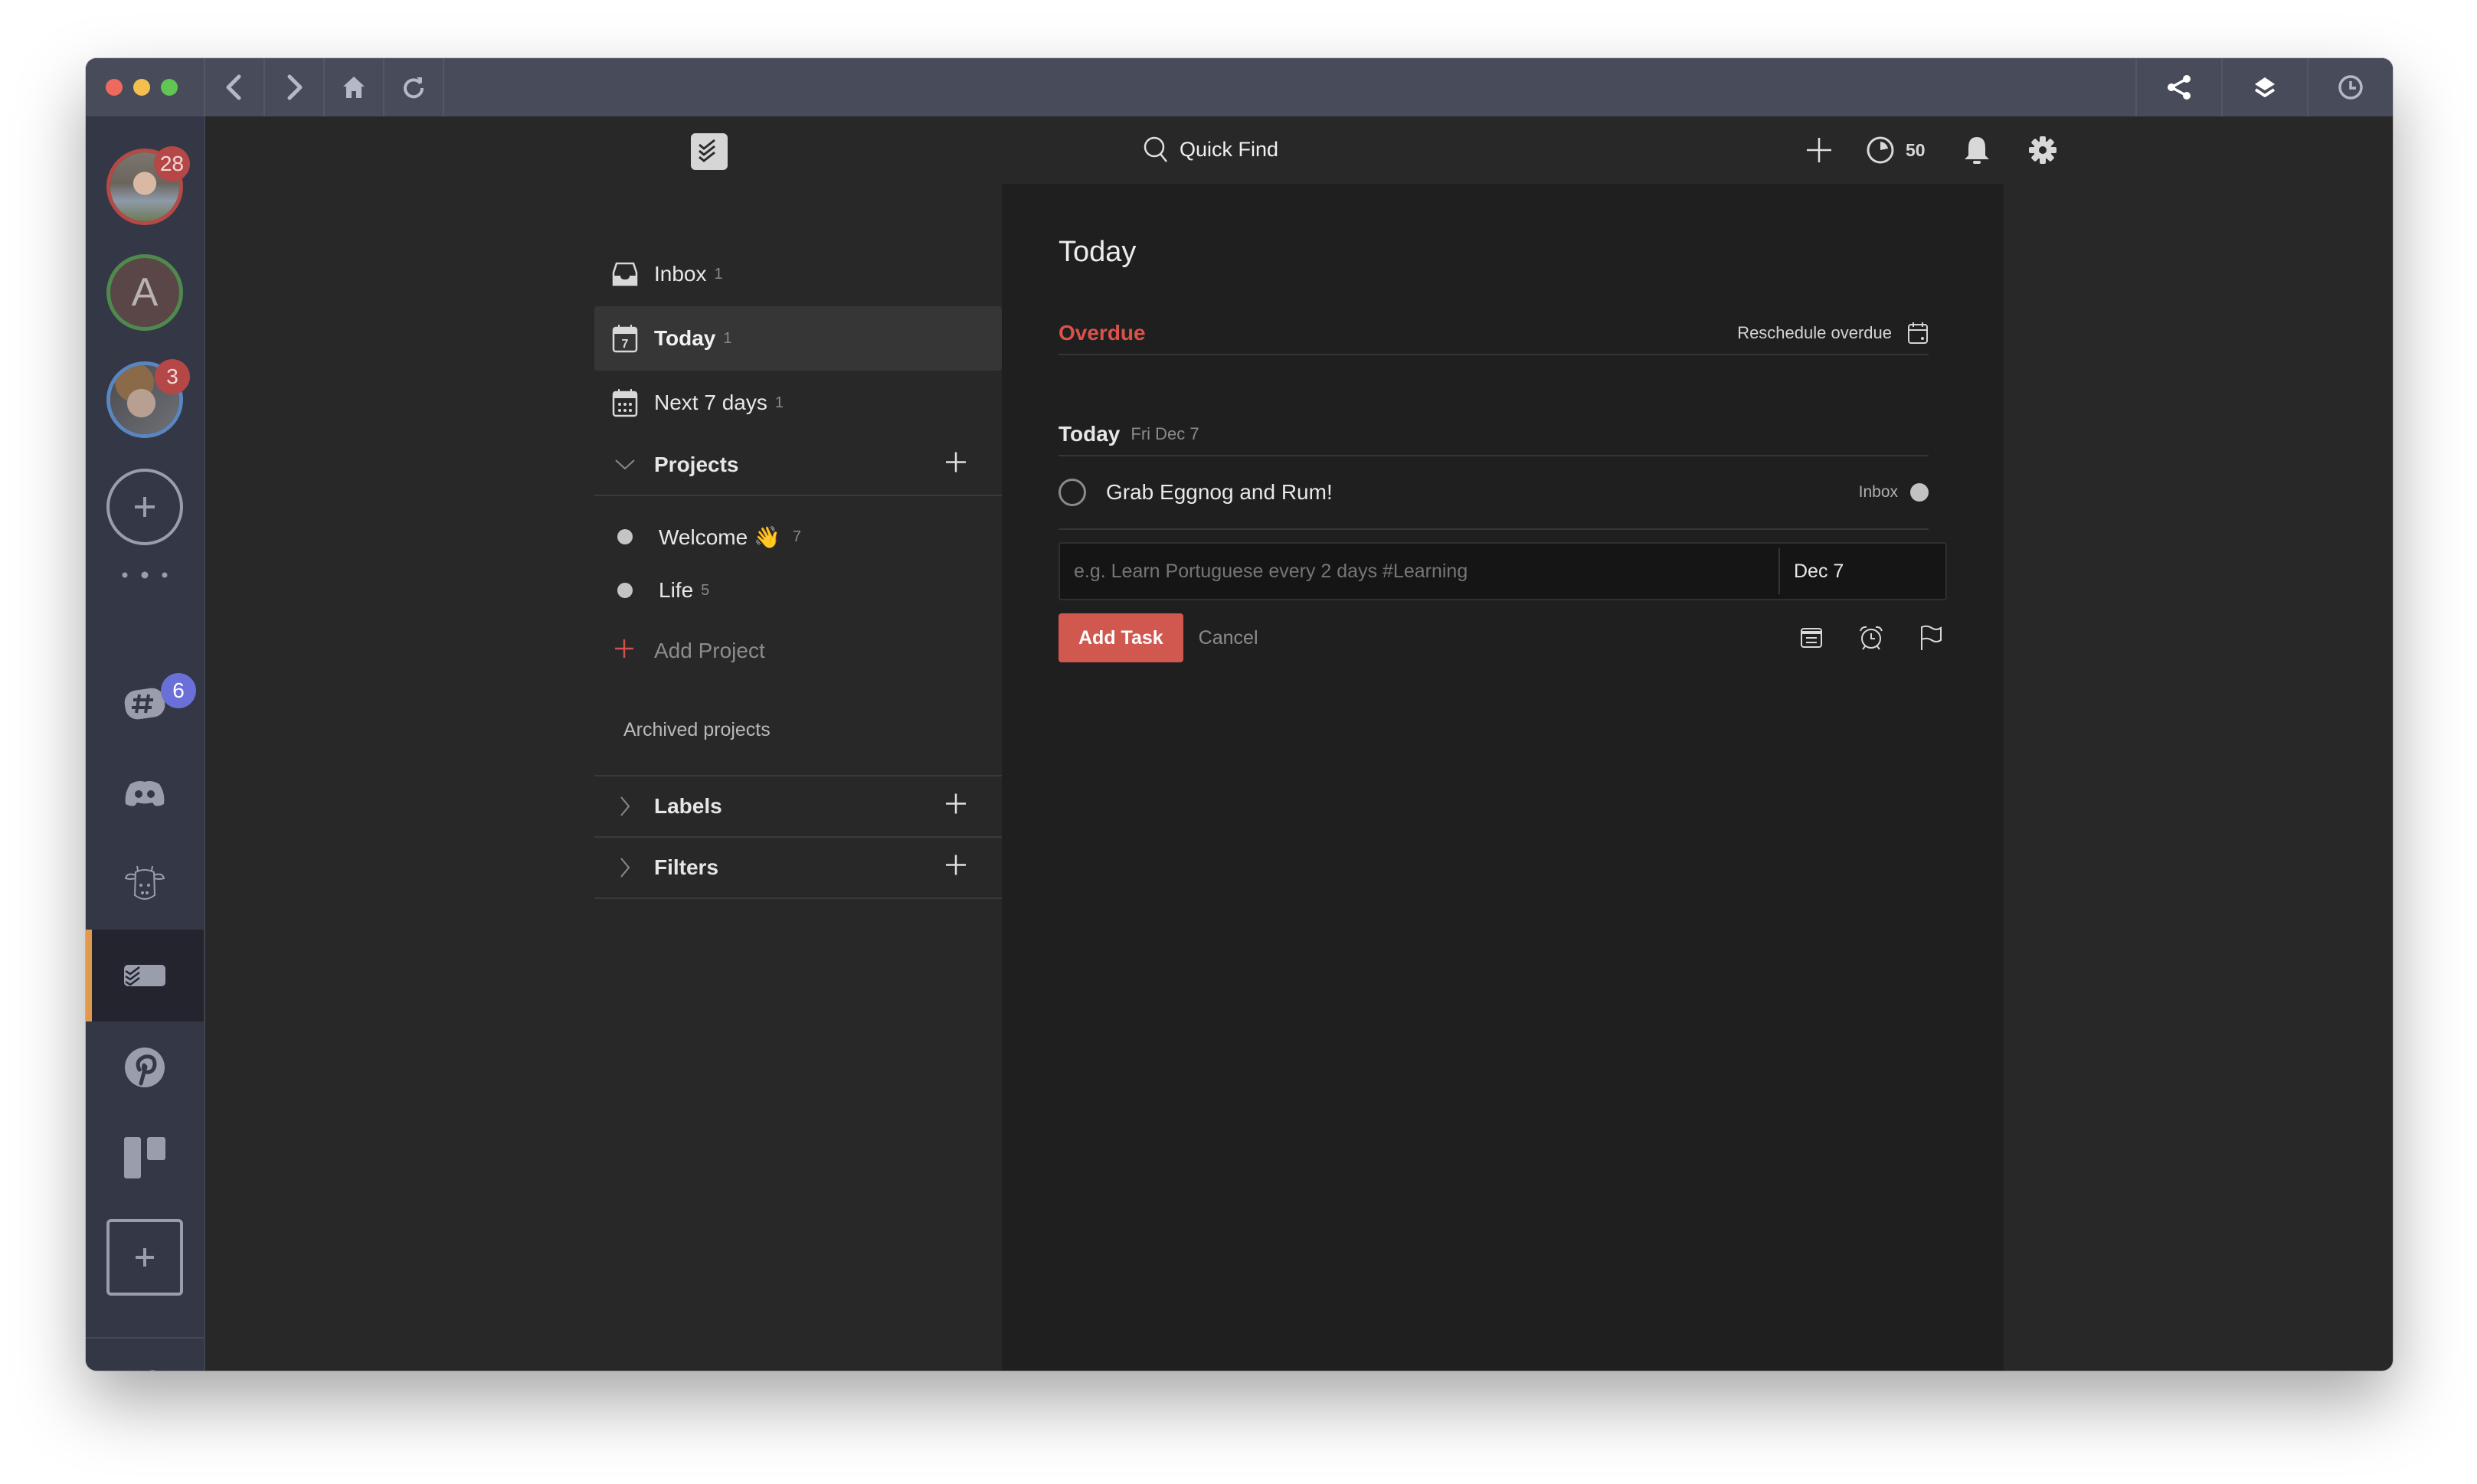 Image resolution: width=2477 pixels, height=1484 pixels. I want to click on nav-next-7-days: Next 7 days 1, so click(798, 403).